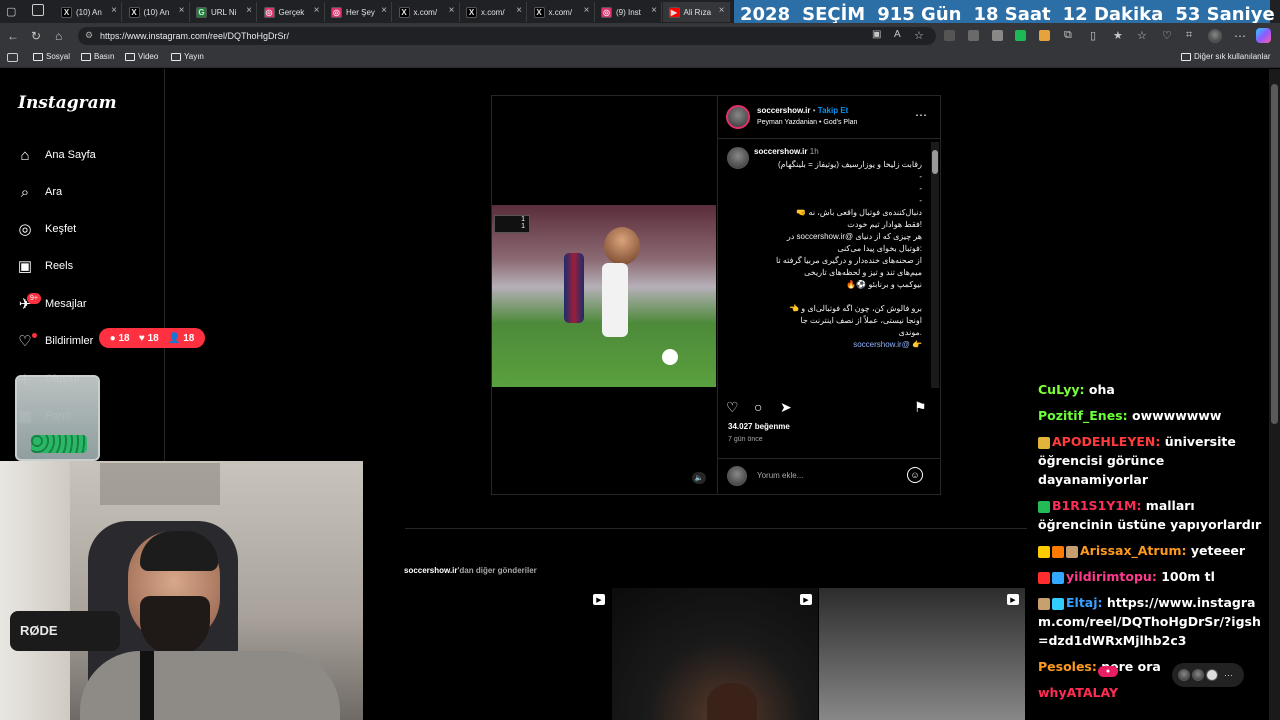 The height and width of the screenshot is (720, 1280). Describe the element at coordinates (765, 14) in the screenshot. I see `countdown-year: 2028` at that location.